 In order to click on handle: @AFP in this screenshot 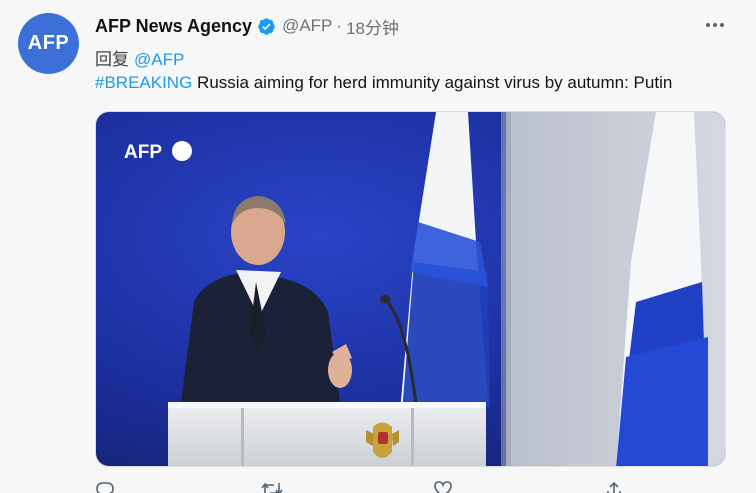, I will do `click(307, 26)`.